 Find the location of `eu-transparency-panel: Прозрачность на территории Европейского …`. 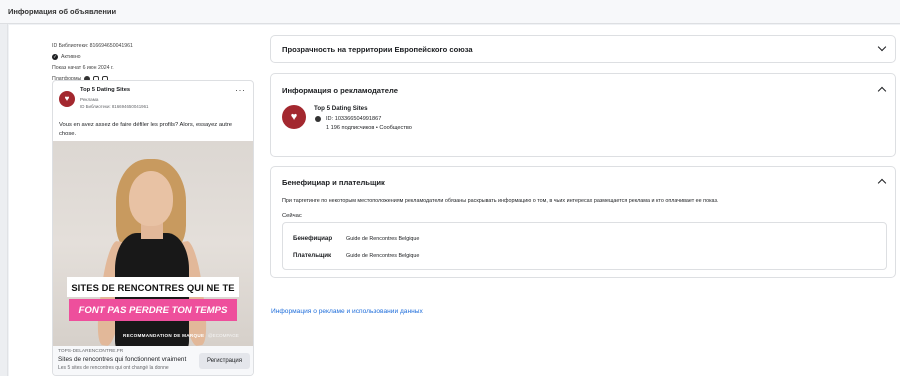

eu-transparency-panel: Прозрачность на территории Европейского … is located at coordinates (583, 49).